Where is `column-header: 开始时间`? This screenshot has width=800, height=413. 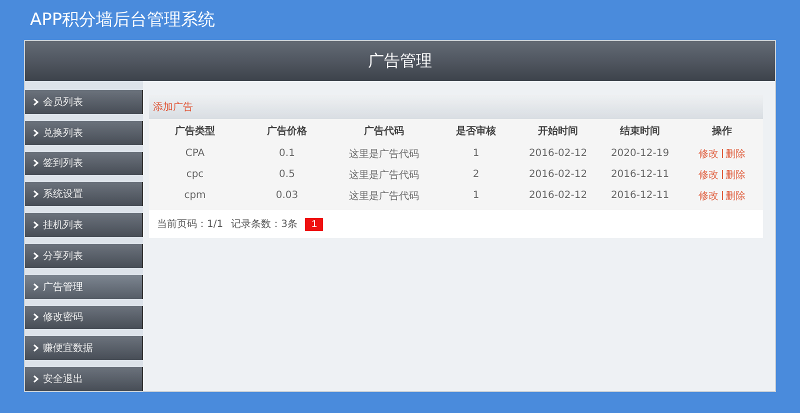 column-header: 开始时间 is located at coordinates (558, 131).